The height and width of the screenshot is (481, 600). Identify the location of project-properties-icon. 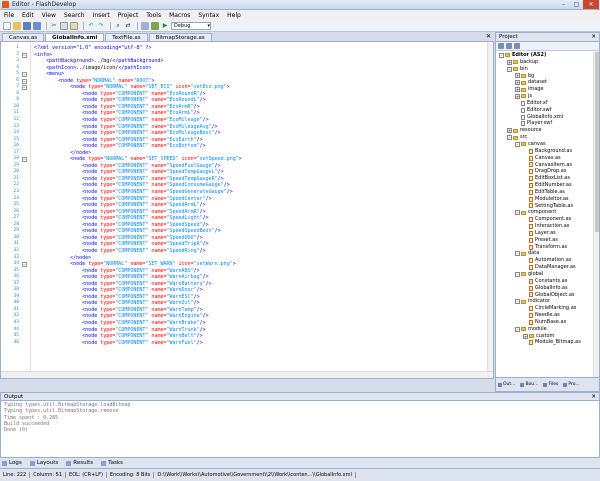
(517, 46).